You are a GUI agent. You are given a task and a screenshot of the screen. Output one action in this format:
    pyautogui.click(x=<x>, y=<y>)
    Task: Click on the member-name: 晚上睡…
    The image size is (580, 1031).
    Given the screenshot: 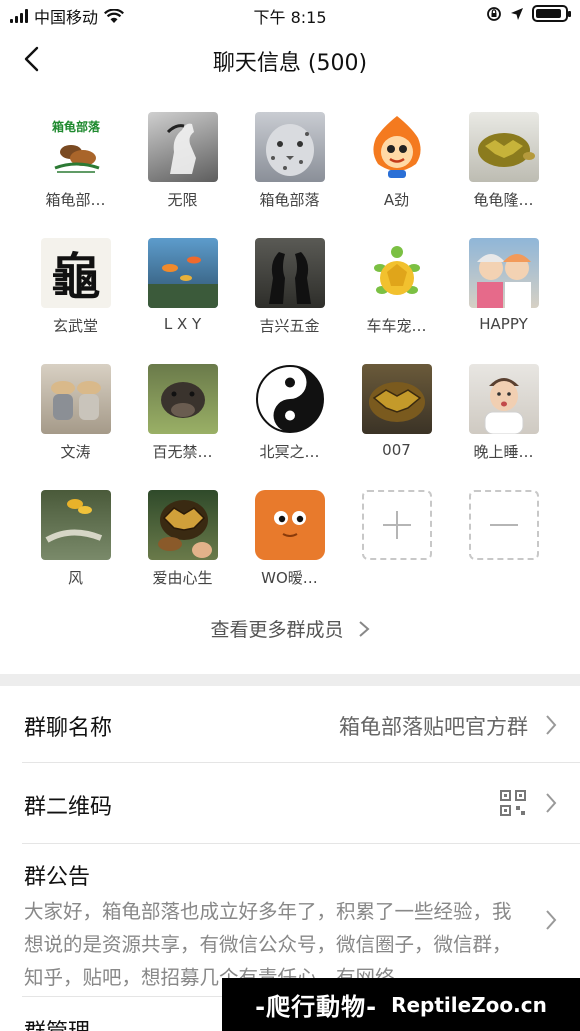 What is the action you would take?
    pyautogui.click(x=503, y=452)
    